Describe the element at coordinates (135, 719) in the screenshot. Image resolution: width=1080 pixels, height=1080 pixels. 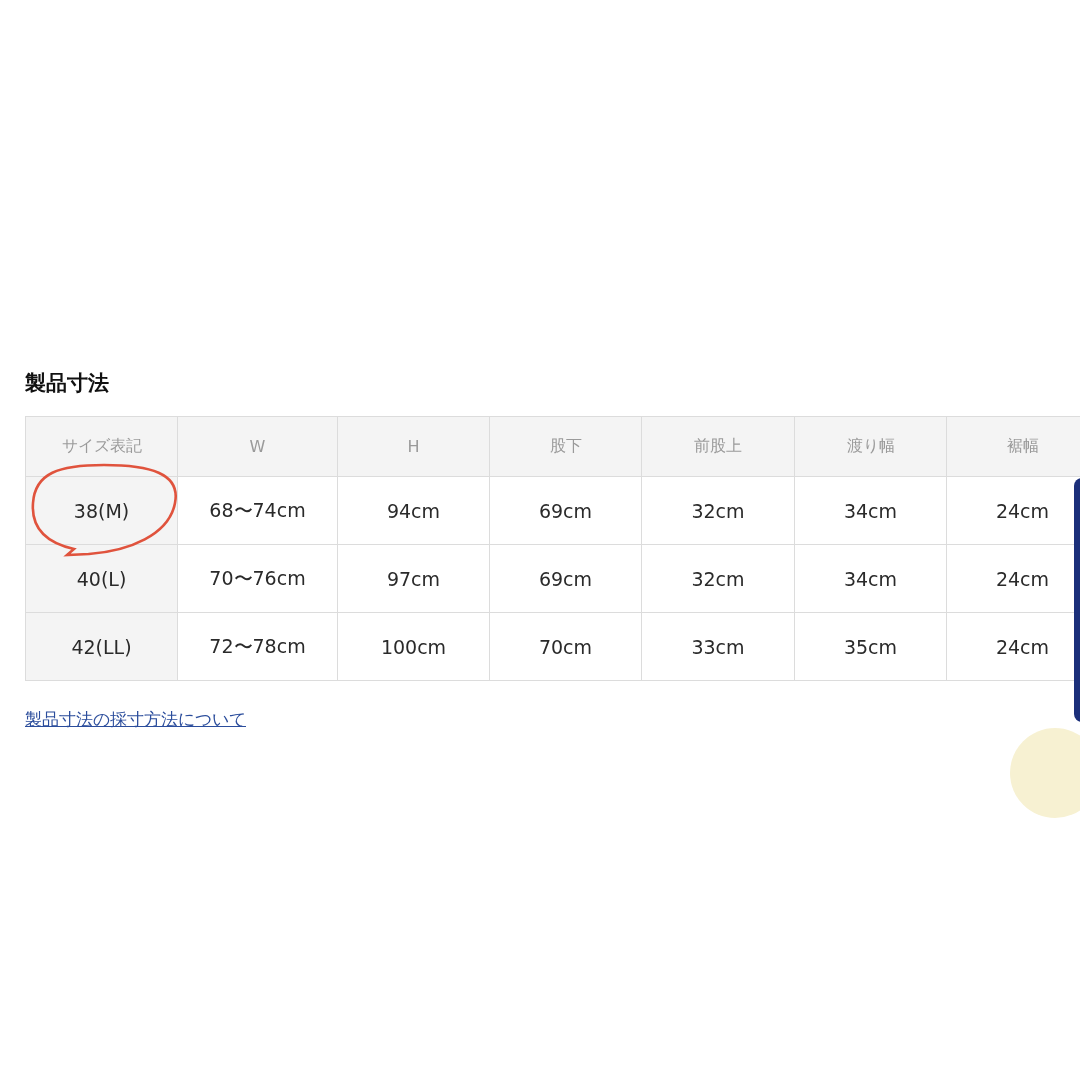
I see `measurement-link: 製品寸法の採寸方法について` at that location.